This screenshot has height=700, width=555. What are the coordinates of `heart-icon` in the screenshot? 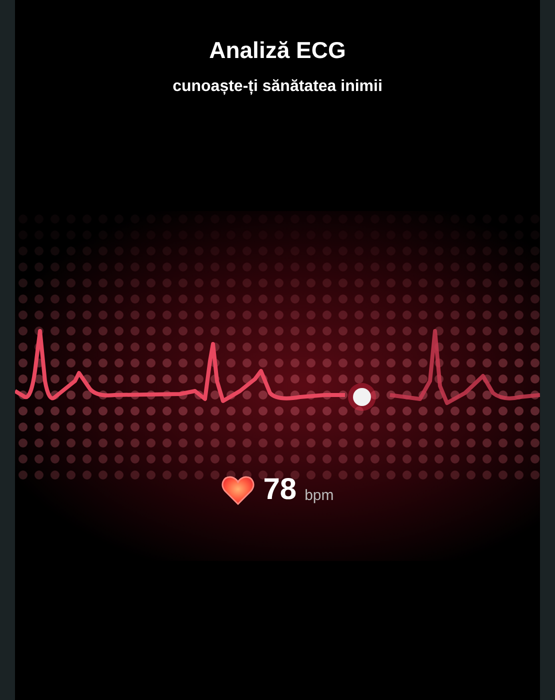 It's located at (238, 489).